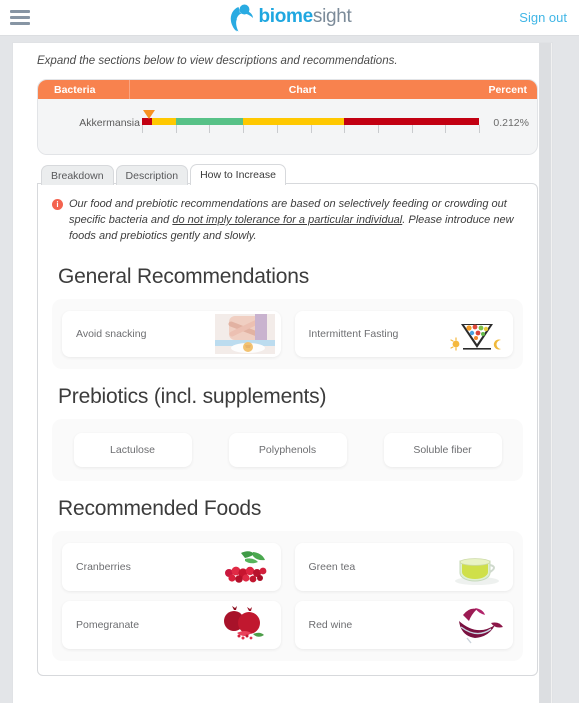 This screenshot has width=579, height=703. I want to click on recommendation-card: Soluble fiber, so click(442, 449).